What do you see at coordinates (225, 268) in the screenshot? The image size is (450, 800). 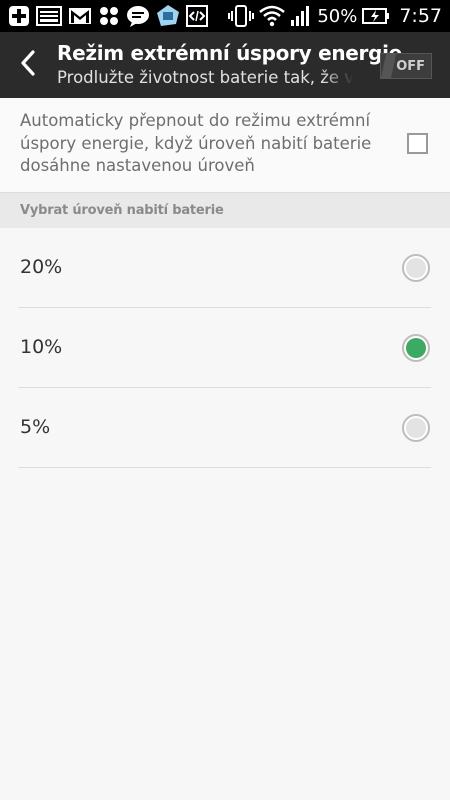 I see `option-20-percent: 20%` at bounding box center [225, 268].